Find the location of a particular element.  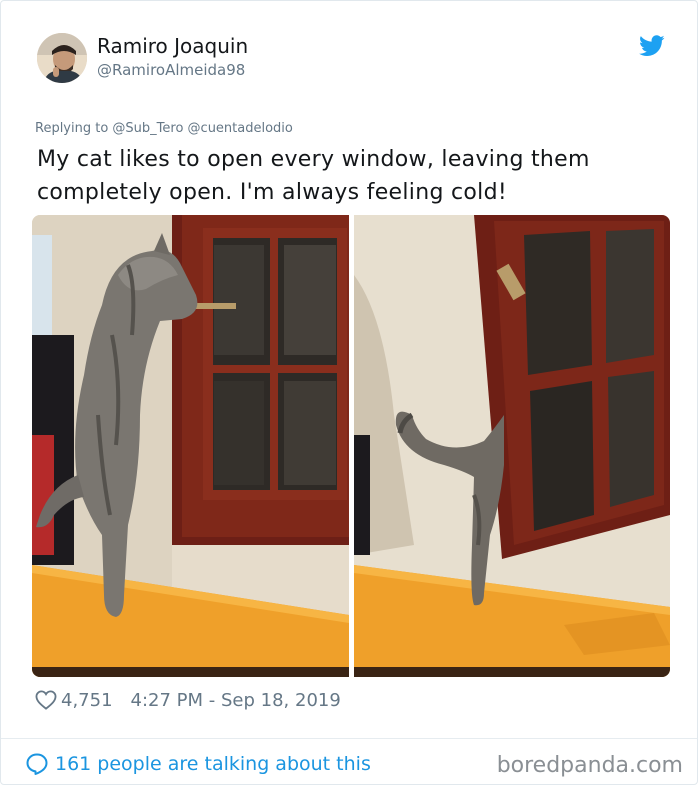

twitter-bird-icon is located at coordinates (652, 46).